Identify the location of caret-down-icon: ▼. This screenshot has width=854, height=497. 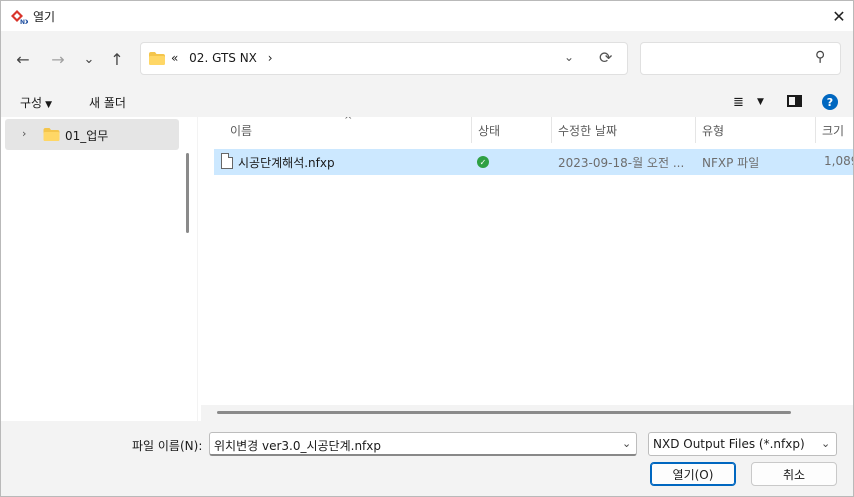
(49, 105).